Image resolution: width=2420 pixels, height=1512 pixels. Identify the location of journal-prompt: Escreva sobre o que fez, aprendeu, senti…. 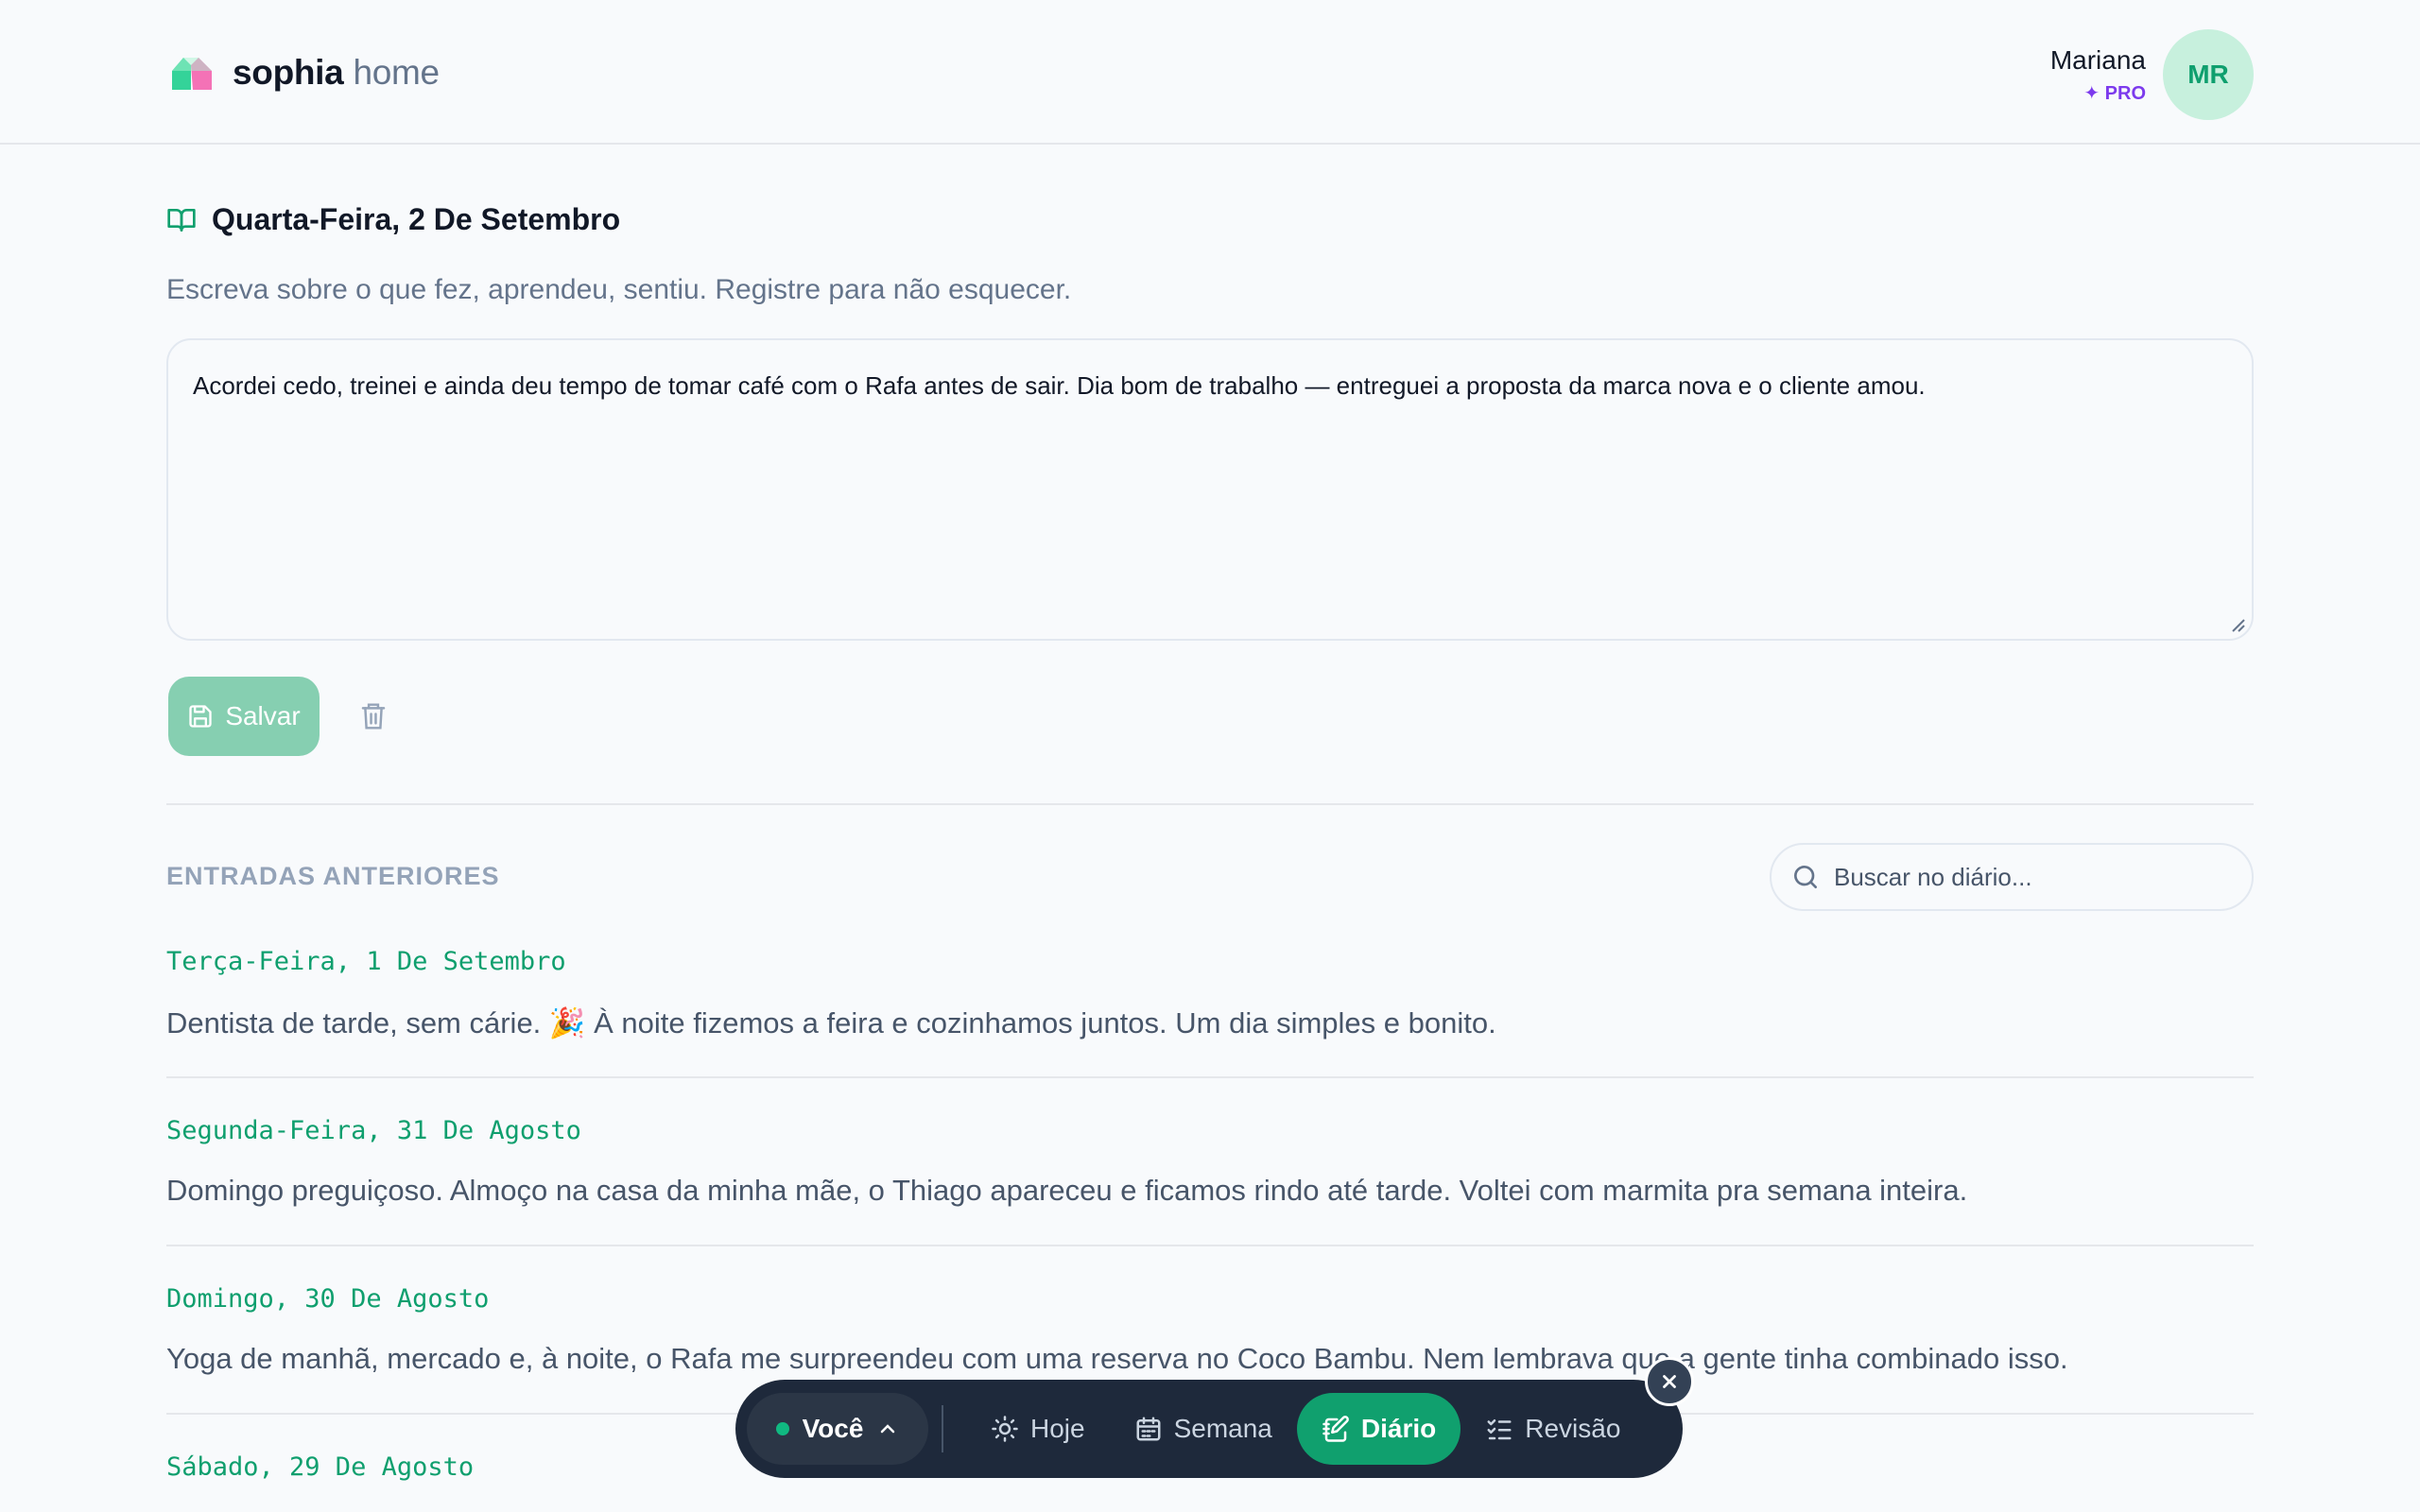
(619, 289).